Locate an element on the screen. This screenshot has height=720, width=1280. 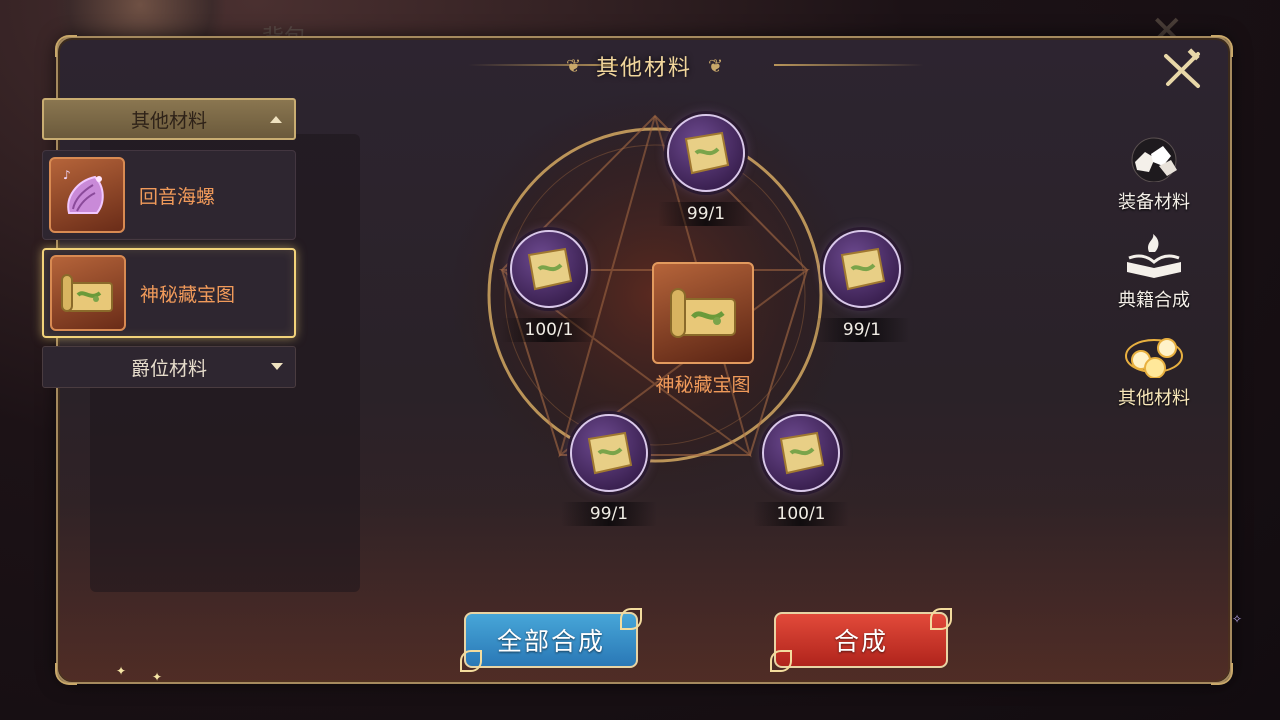
golden-orbs-icon is located at coordinates (1154, 358).